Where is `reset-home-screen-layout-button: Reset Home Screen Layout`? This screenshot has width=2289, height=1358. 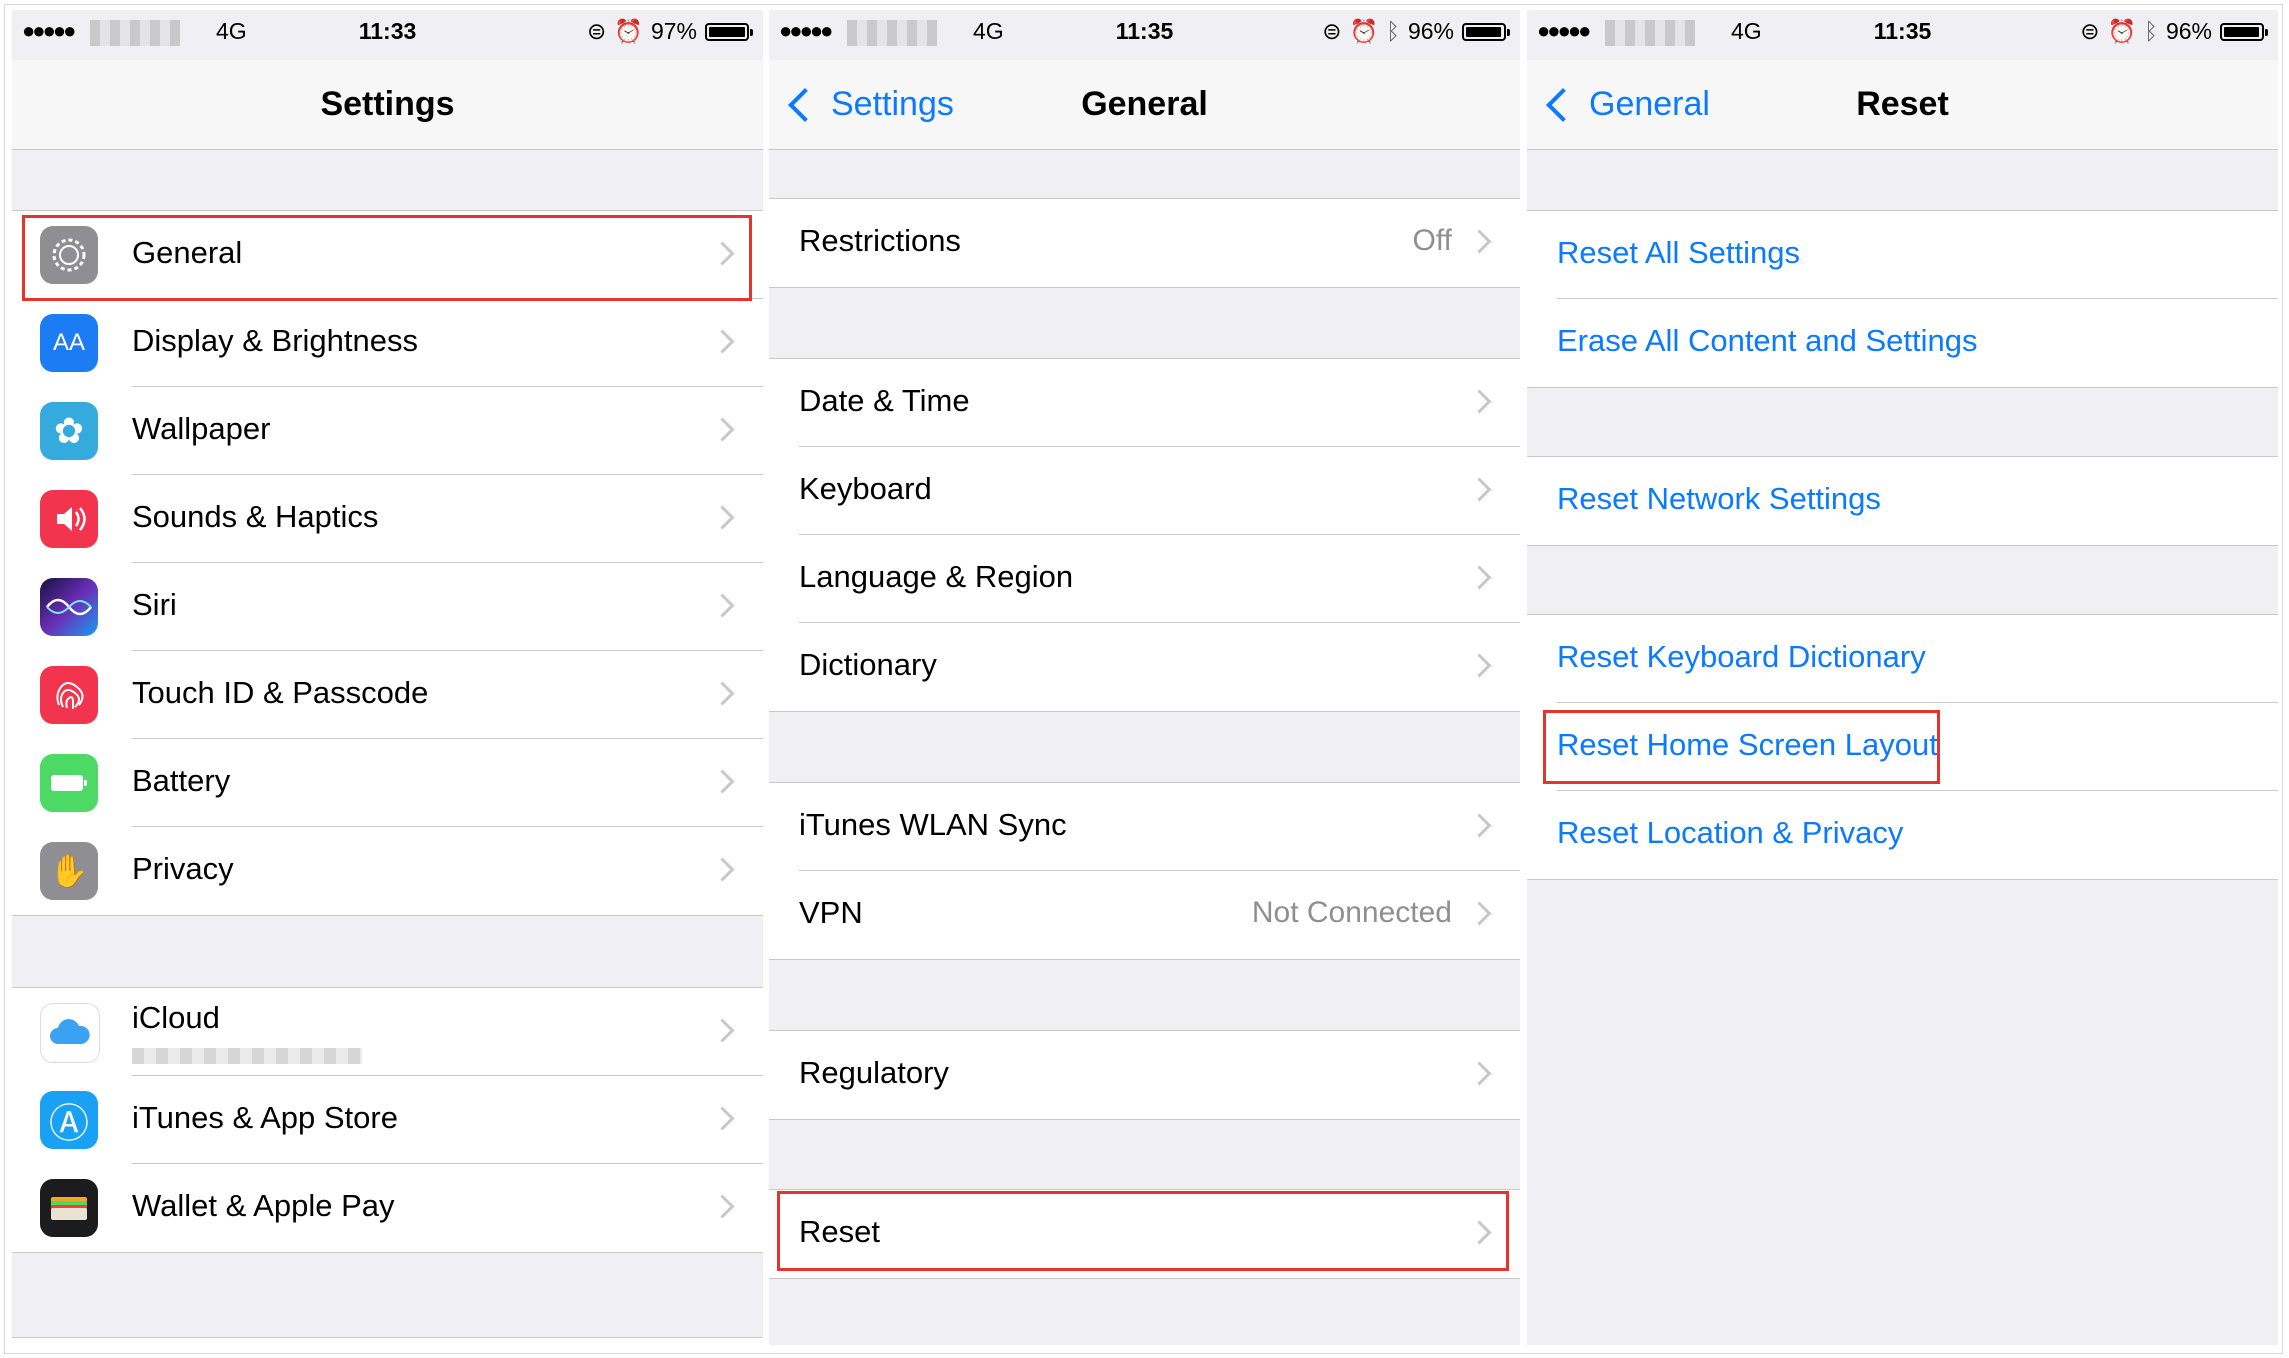
reset-home-screen-layout-button: Reset Home Screen Layout is located at coordinates (1902, 747).